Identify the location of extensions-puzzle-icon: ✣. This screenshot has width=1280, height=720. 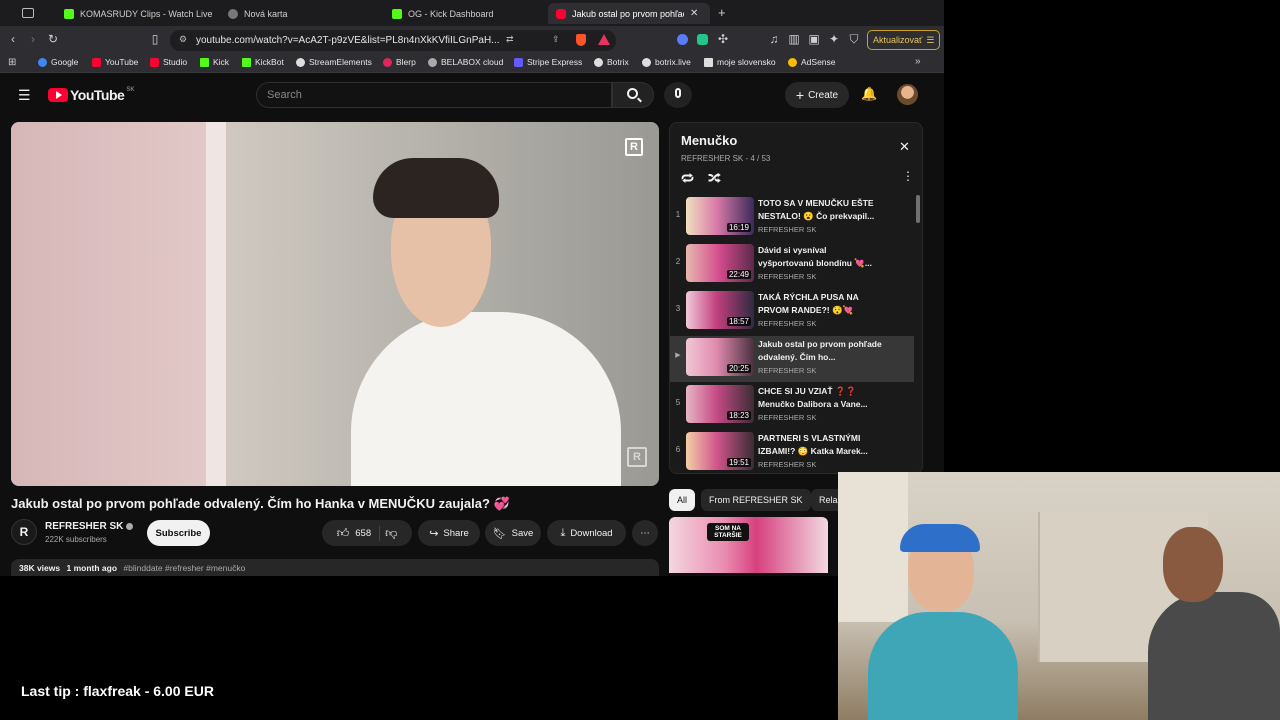
(723, 39).